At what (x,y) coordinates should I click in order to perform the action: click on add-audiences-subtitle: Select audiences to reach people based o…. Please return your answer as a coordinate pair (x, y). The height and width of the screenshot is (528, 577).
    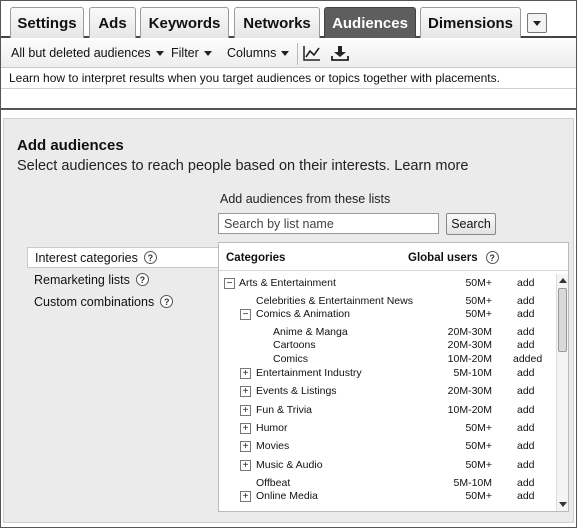
    Looking at the image, I should click on (242, 166).